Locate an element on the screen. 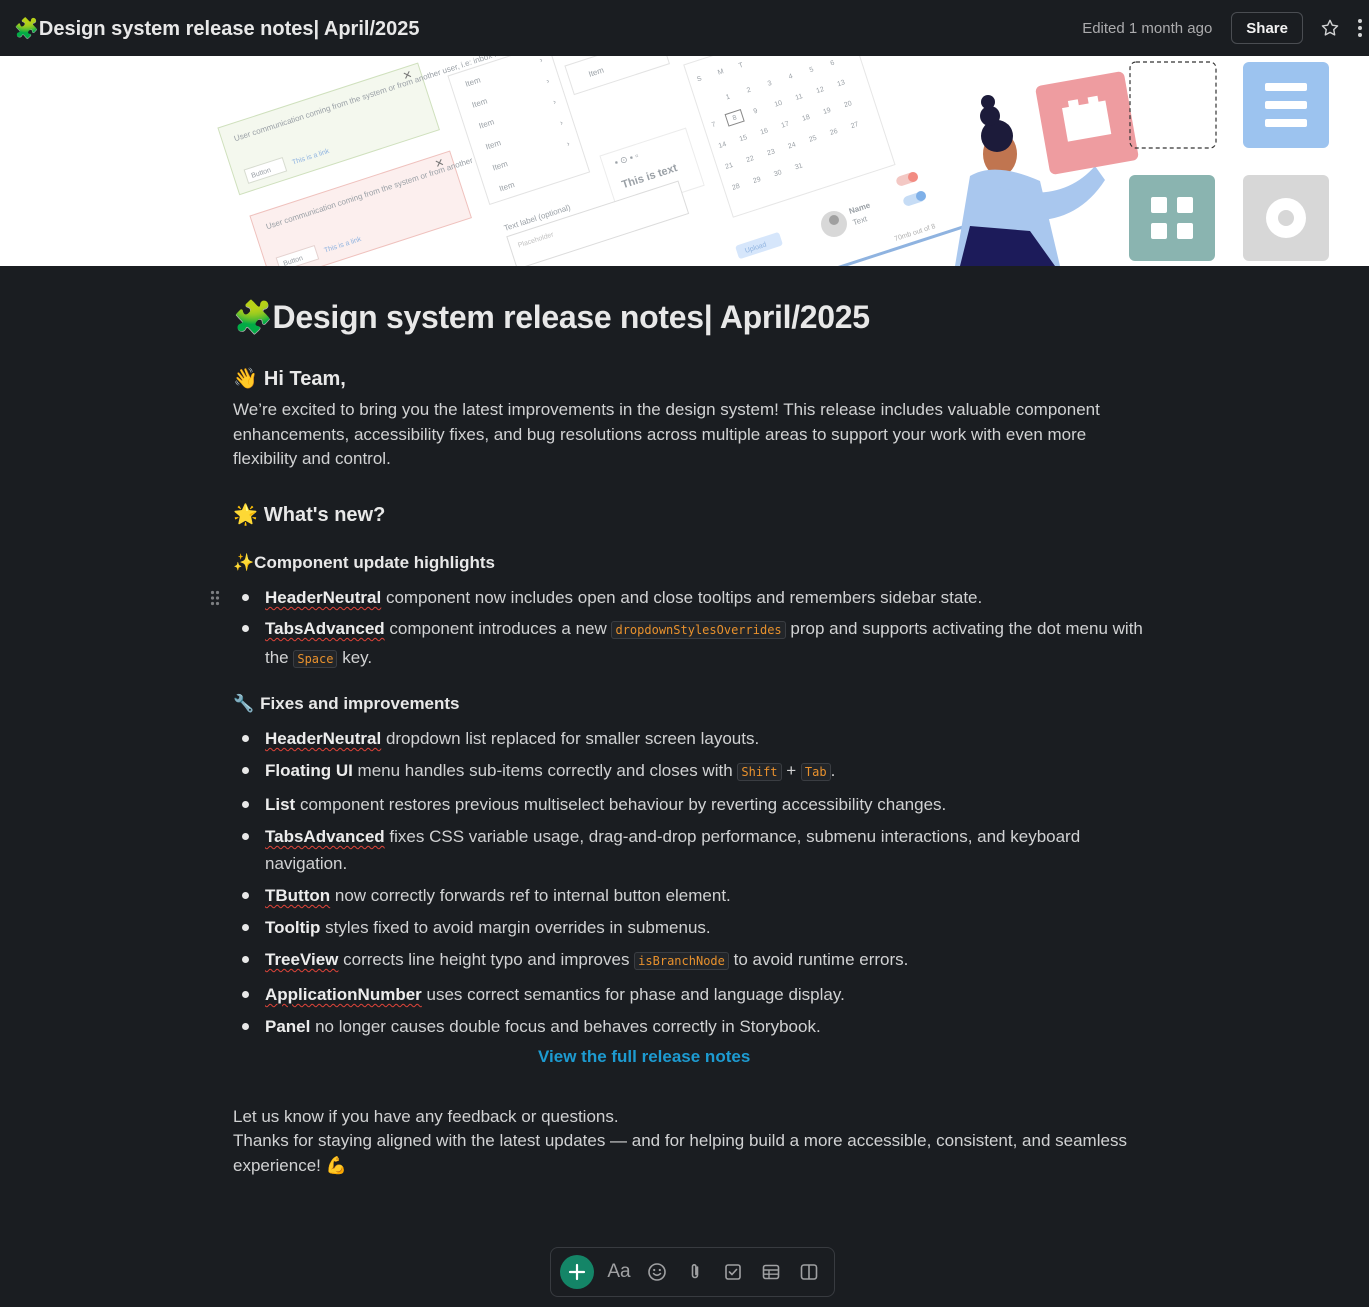  banner-user-text: Text is located at coordinates (860, 220).